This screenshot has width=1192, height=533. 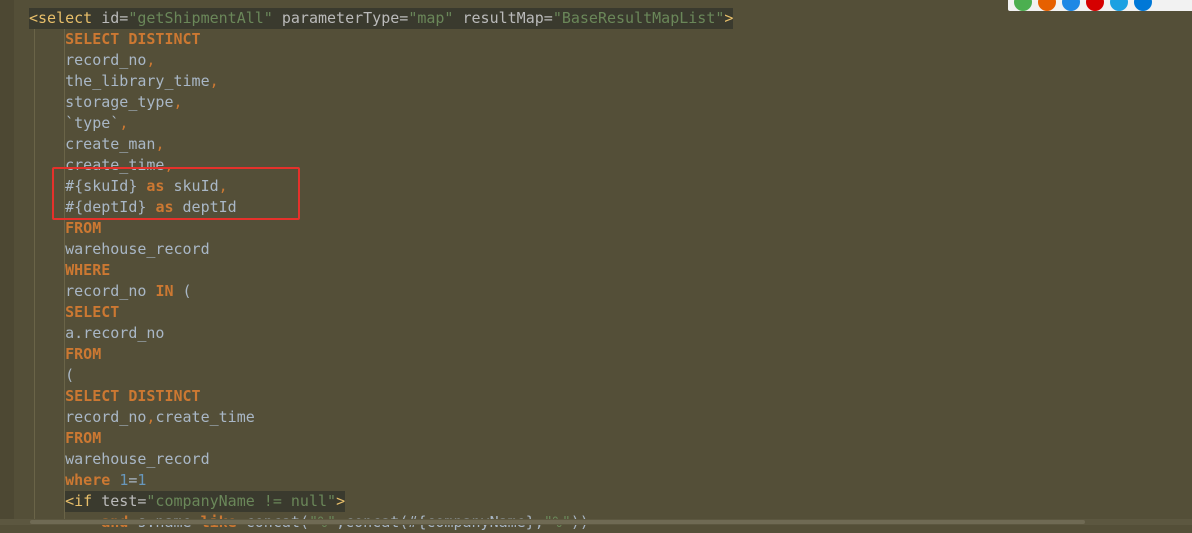 What do you see at coordinates (1023, 5) in the screenshot?
I see `chrome-icon` at bounding box center [1023, 5].